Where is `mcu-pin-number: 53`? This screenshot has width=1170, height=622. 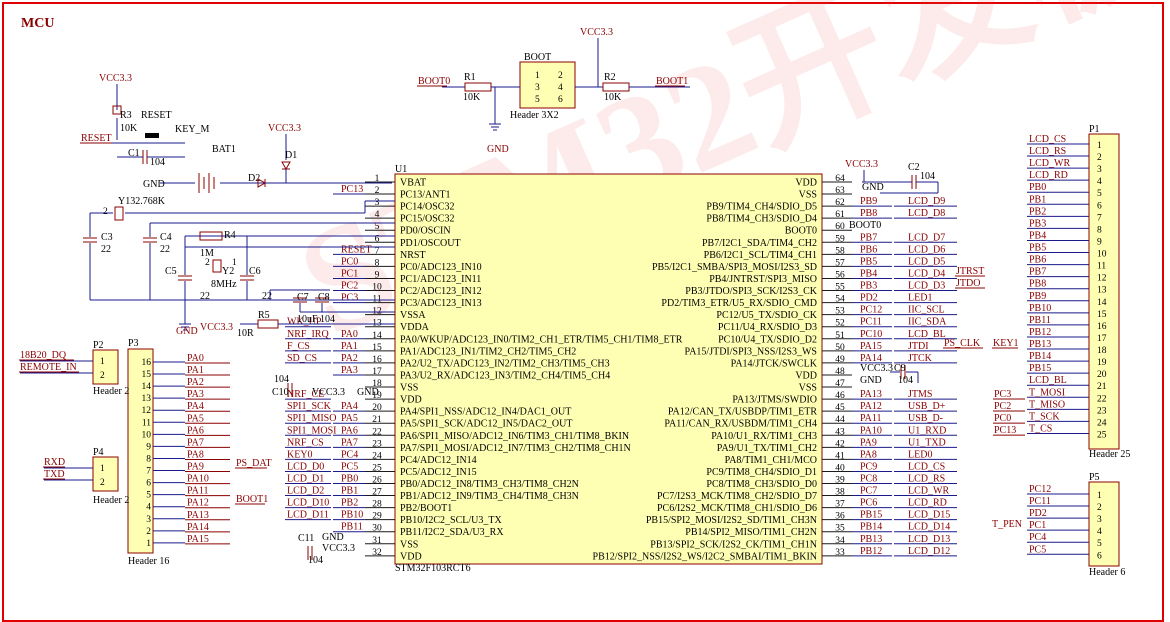 mcu-pin-number: 53 is located at coordinates (840, 312).